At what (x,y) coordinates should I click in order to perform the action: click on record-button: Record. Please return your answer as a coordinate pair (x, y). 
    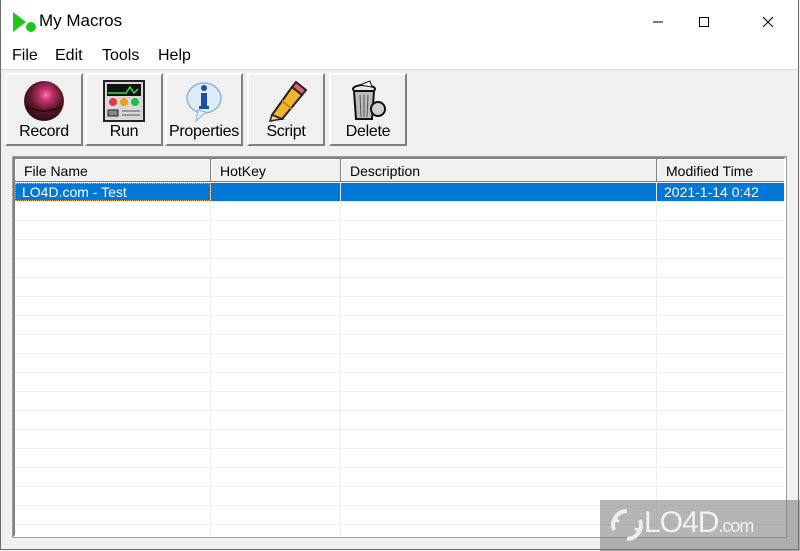
    Looking at the image, I should click on (44, 109).